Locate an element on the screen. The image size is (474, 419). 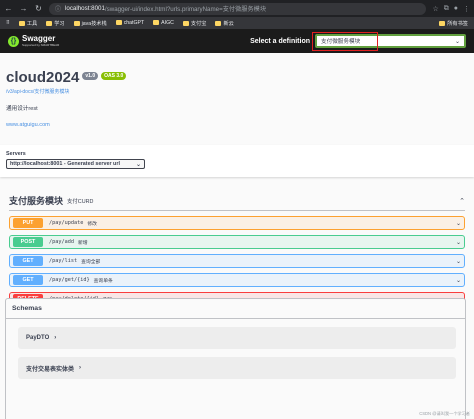
operation-row: GET /pay/list 查询全部 ⌄ is located at coordinates (237, 261).